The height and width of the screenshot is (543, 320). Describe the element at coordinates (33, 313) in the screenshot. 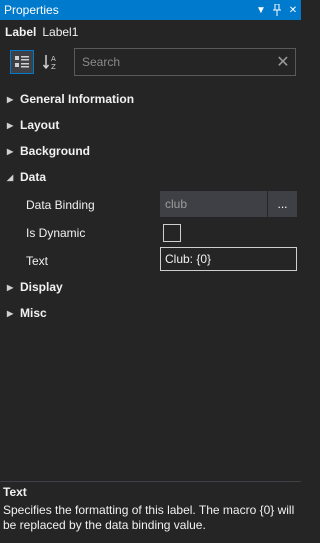

I see `category-label: Misc` at that location.